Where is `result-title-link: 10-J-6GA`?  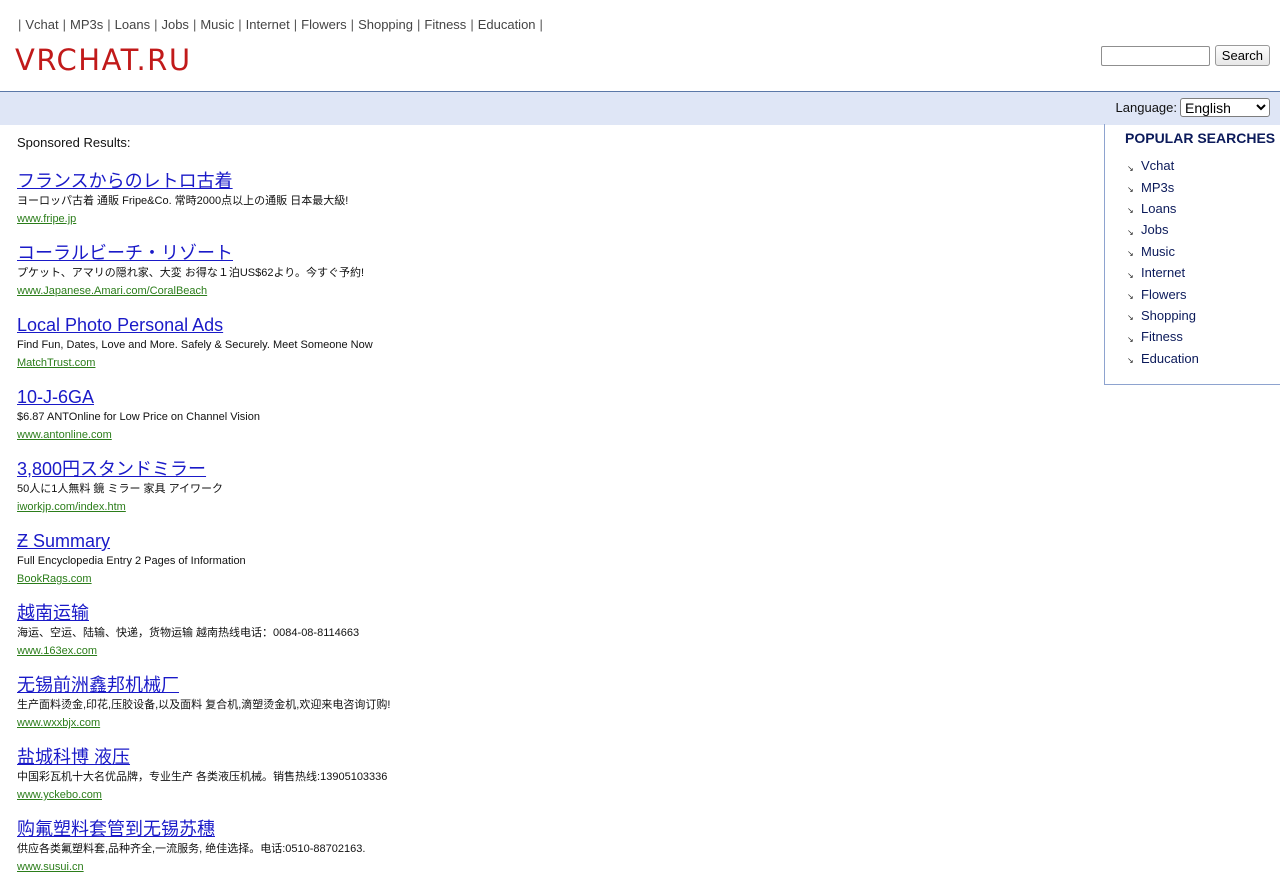 result-title-link: 10-J-6GA is located at coordinates (55, 397).